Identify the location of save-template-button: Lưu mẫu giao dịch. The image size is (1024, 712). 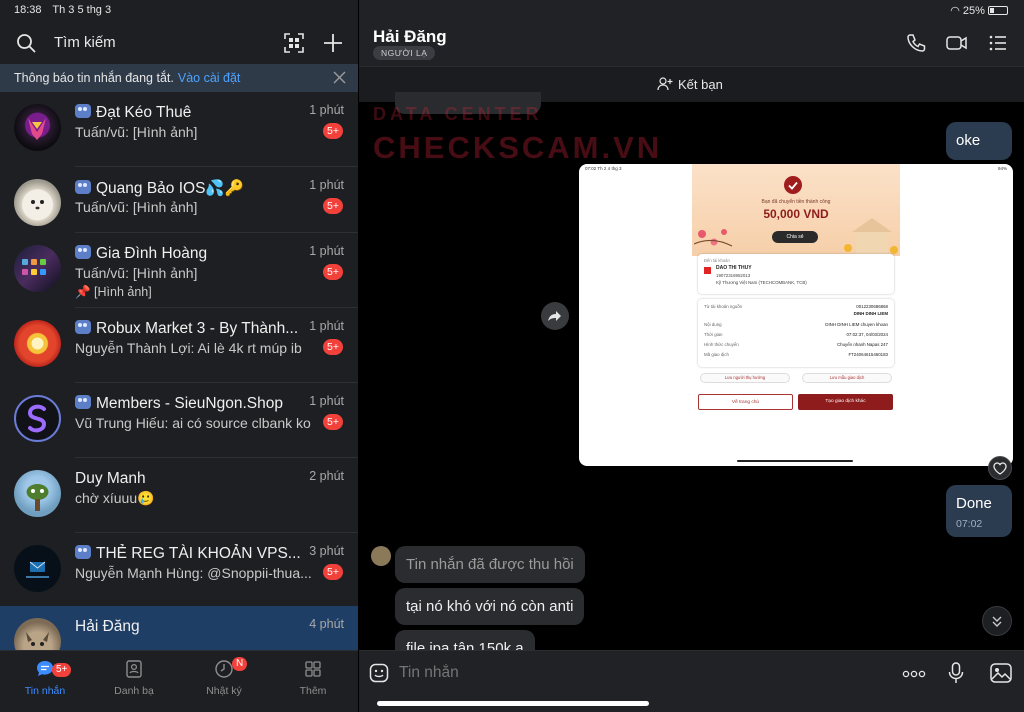
(847, 378).